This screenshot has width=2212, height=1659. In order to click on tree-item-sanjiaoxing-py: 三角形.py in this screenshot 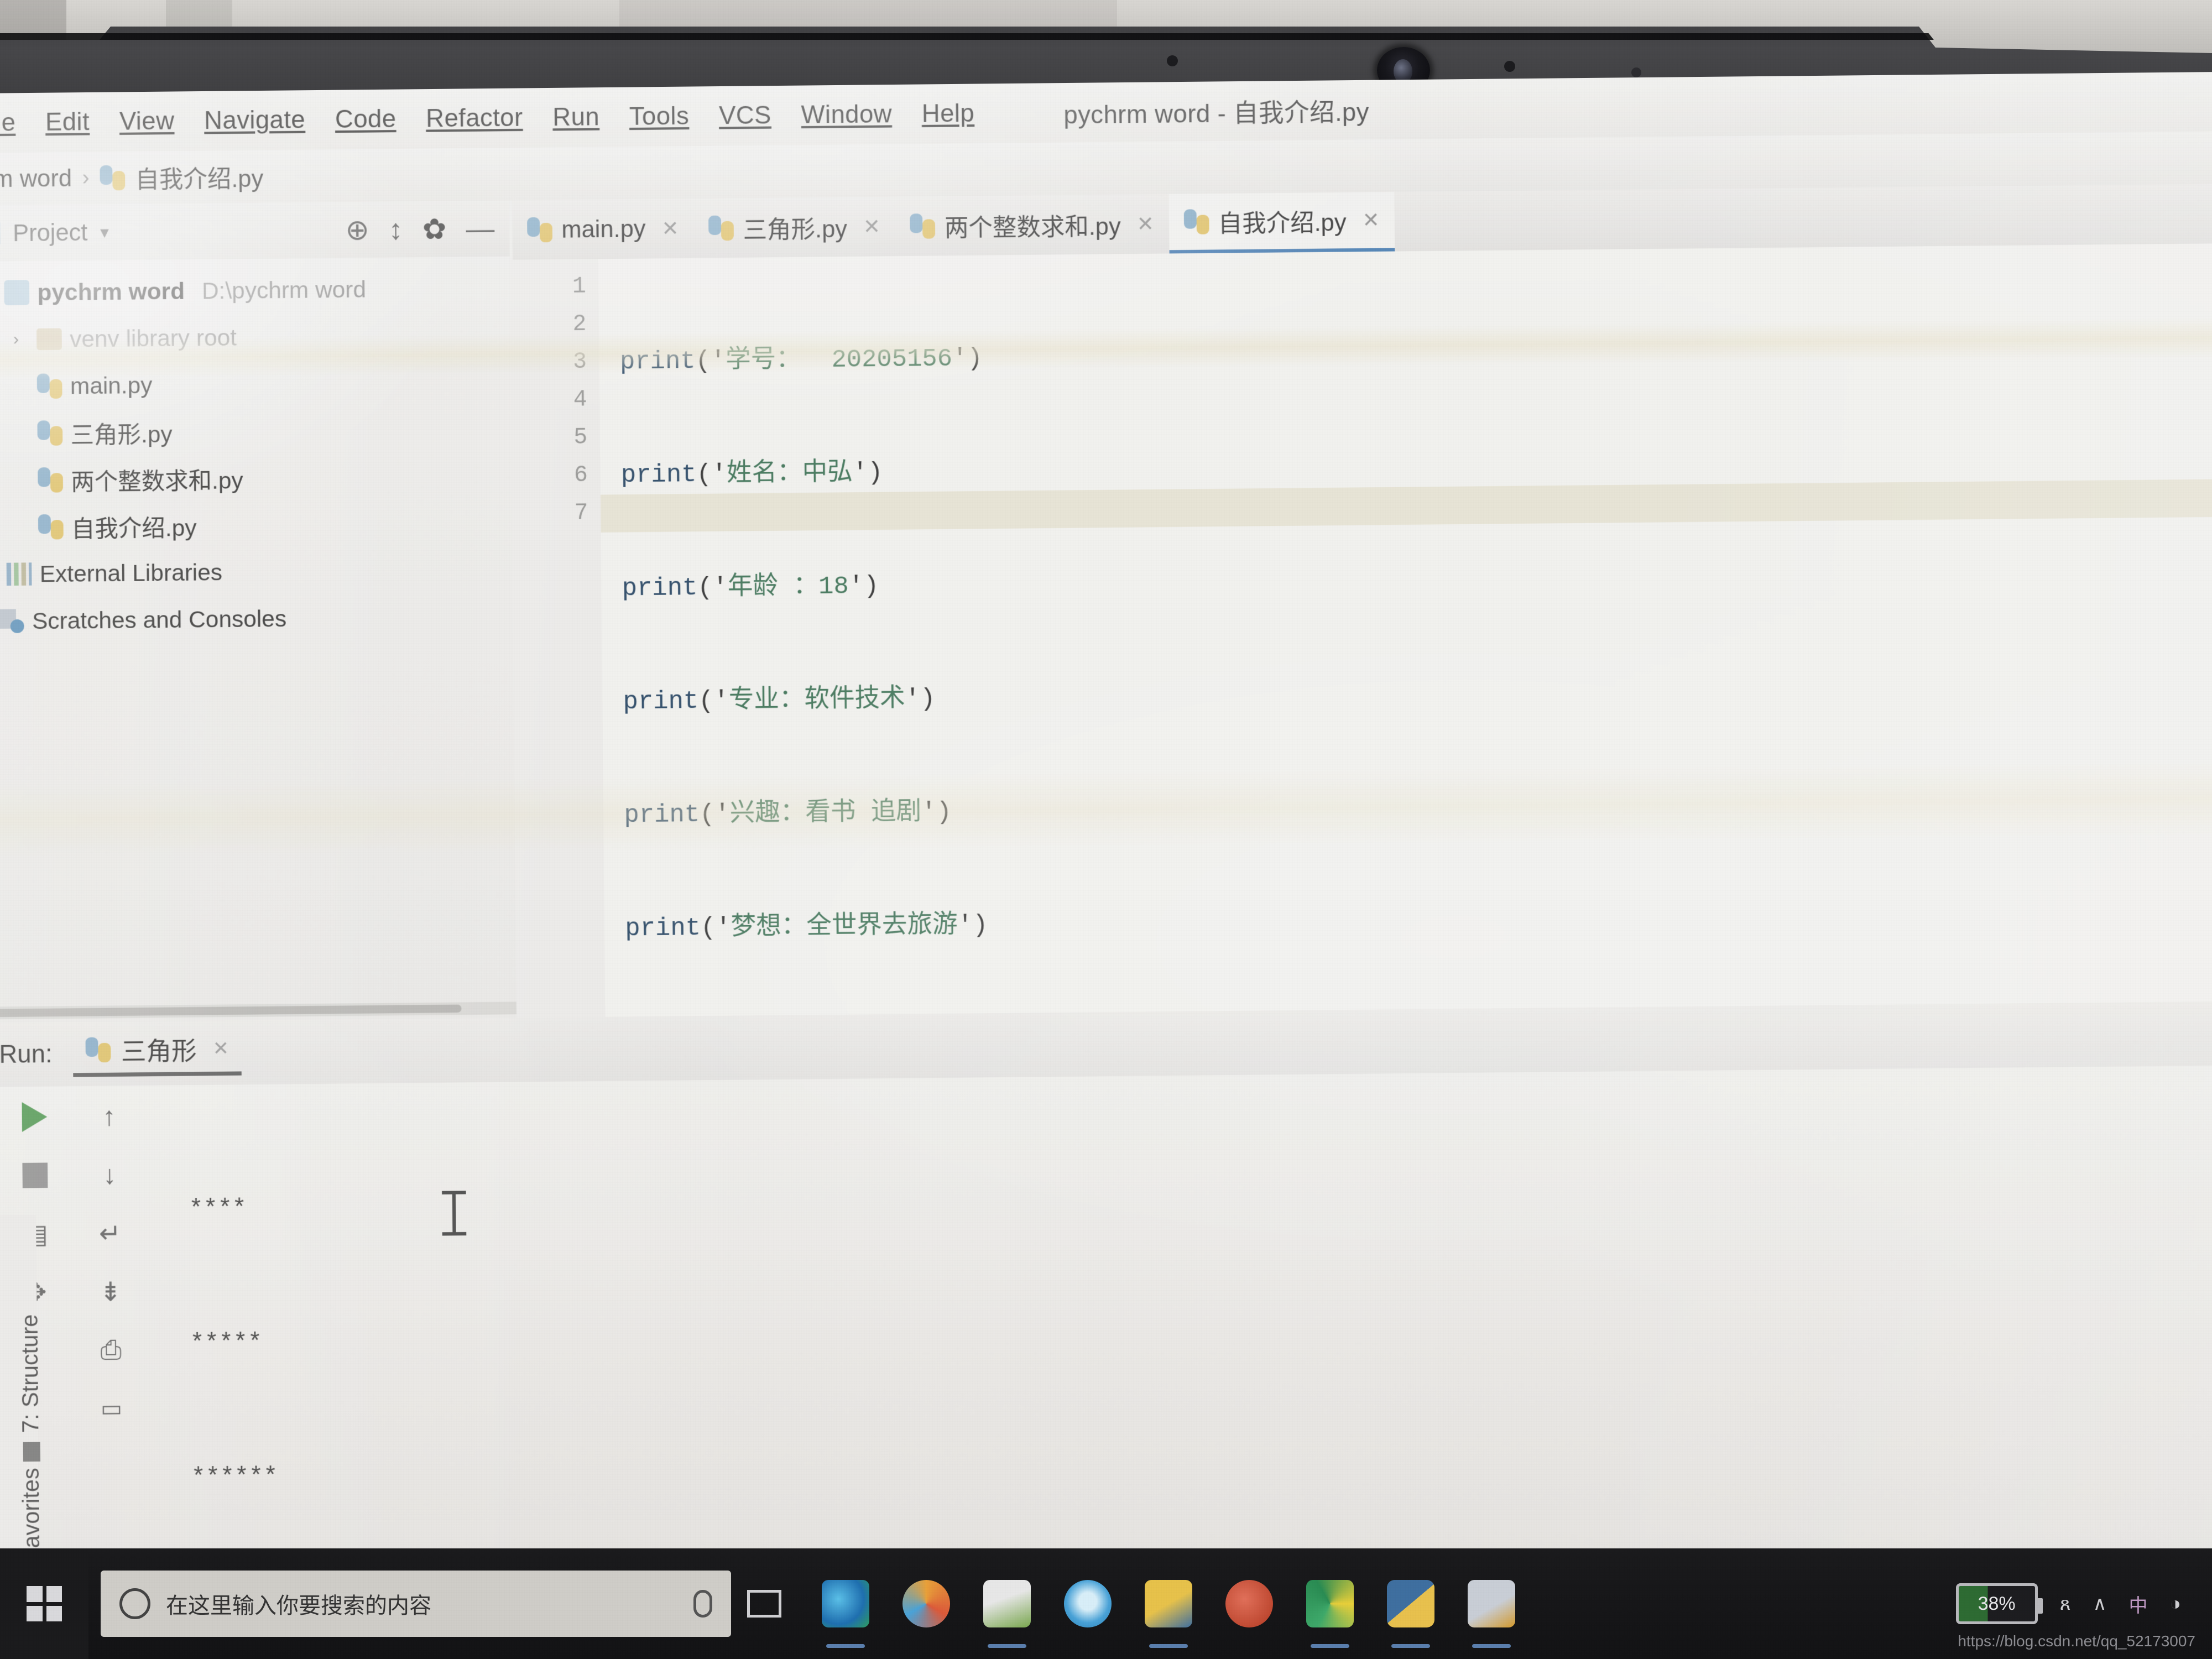, I will do `click(256, 431)`.